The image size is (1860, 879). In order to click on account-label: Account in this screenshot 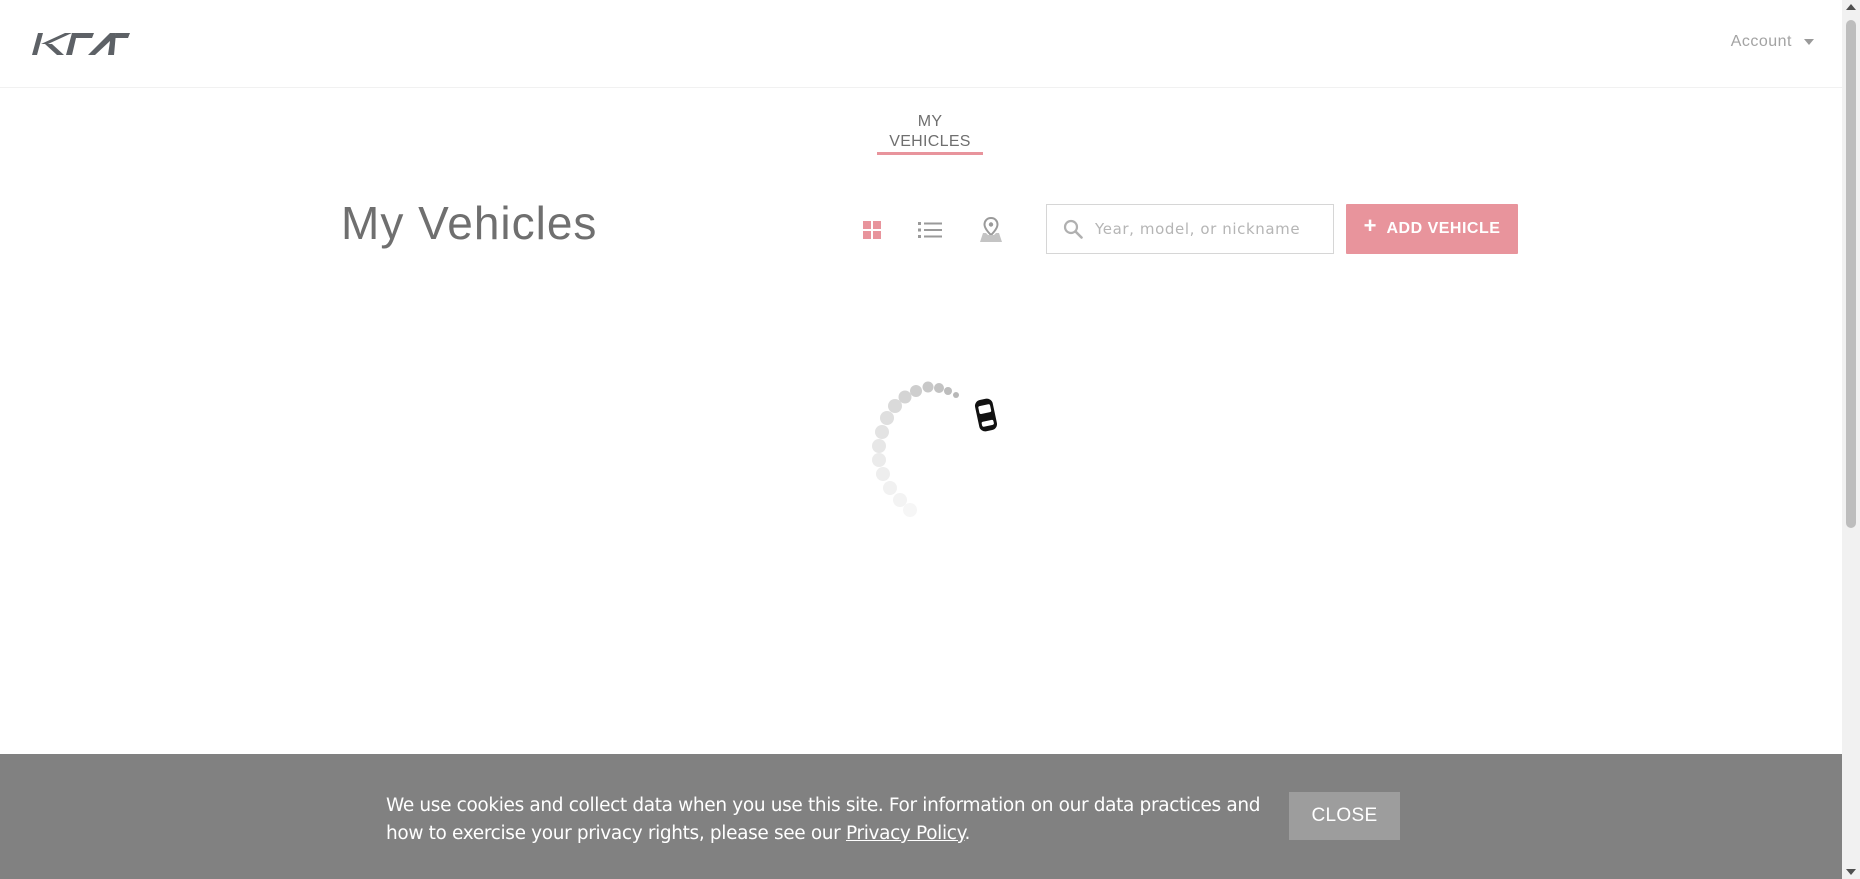, I will do `click(1761, 41)`.